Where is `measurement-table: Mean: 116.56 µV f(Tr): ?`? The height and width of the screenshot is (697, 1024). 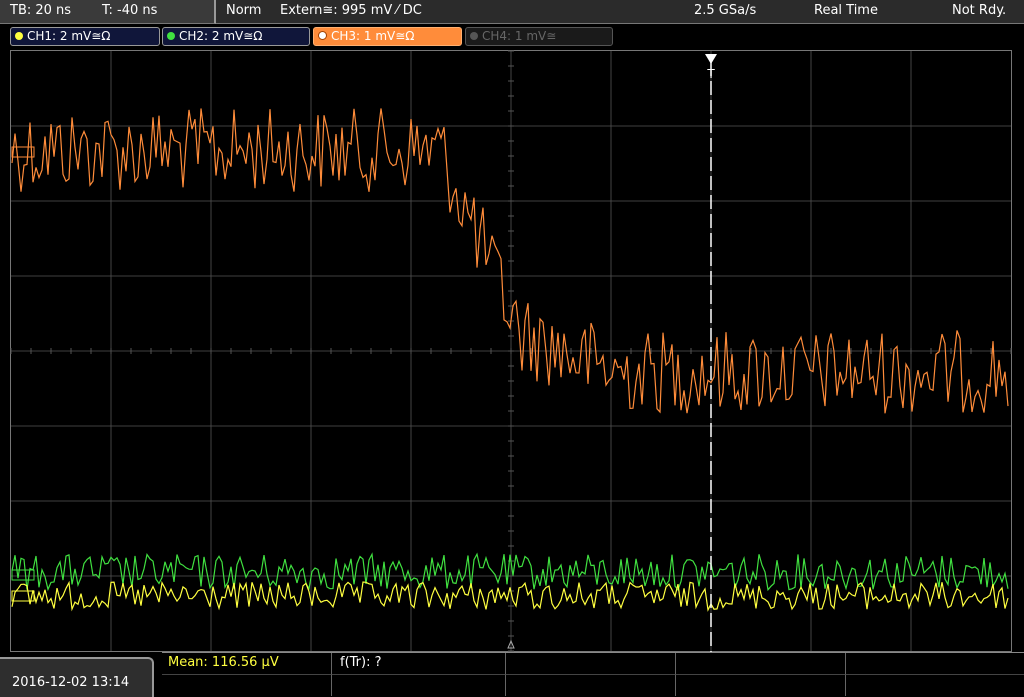
measurement-table: Mean: 116.56 µV f(Tr): ? is located at coordinates (593, 674).